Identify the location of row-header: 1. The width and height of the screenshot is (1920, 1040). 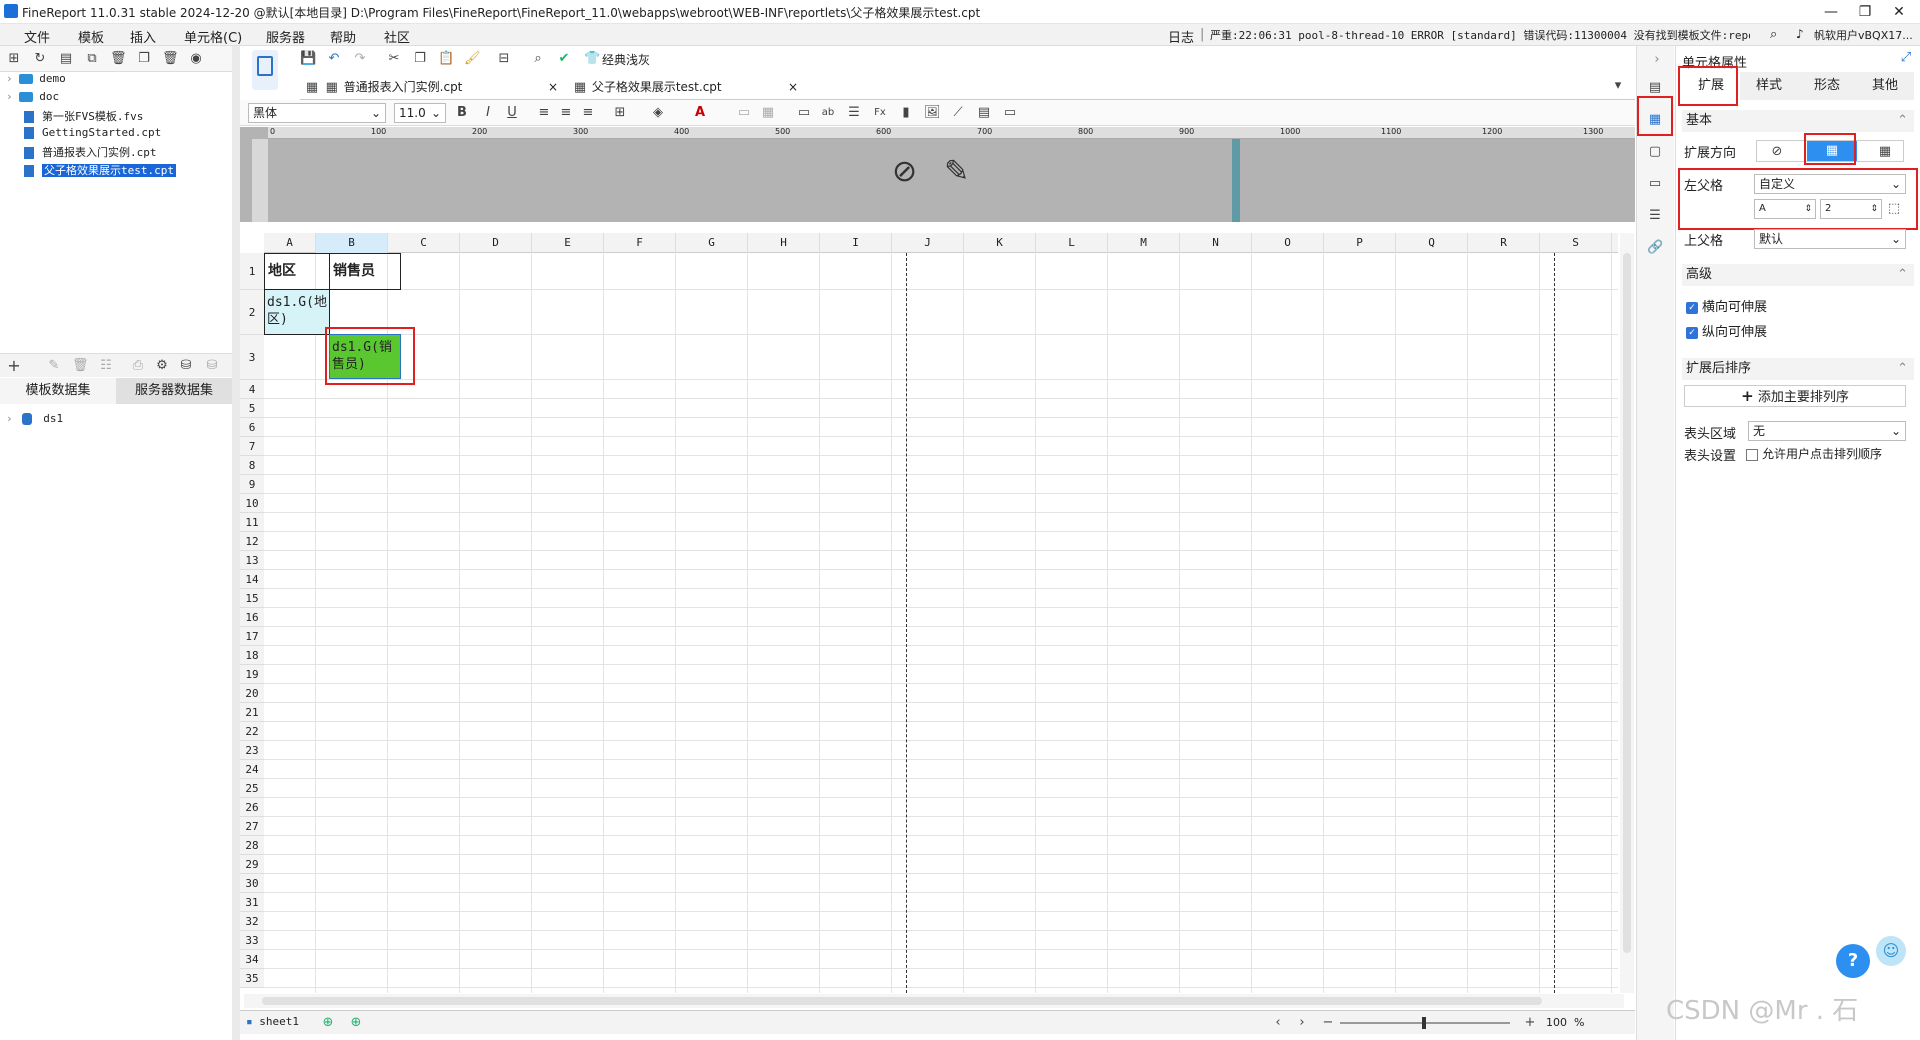
(252, 271).